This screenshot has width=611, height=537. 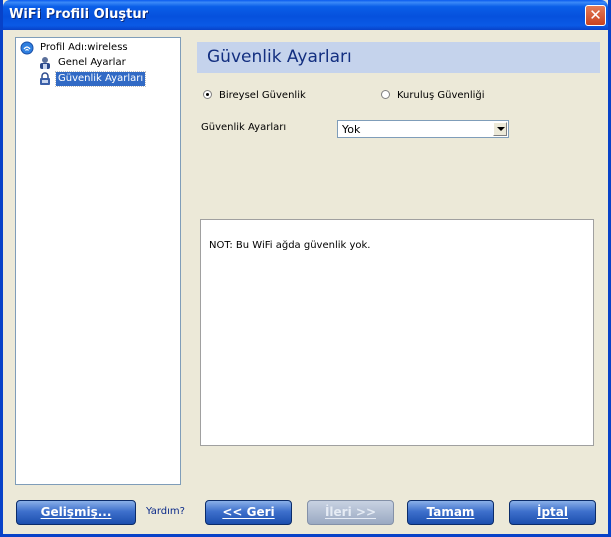 What do you see at coordinates (305, 15) in the screenshot?
I see `title-bar: WiFi Profili Oluştur ✕` at bounding box center [305, 15].